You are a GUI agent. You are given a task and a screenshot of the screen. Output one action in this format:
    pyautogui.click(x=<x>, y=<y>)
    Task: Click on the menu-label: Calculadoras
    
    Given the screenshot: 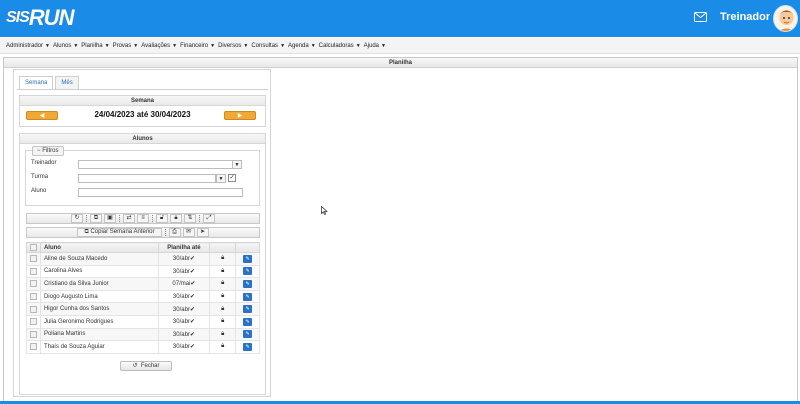 What is the action you would take?
    pyautogui.click(x=336, y=45)
    